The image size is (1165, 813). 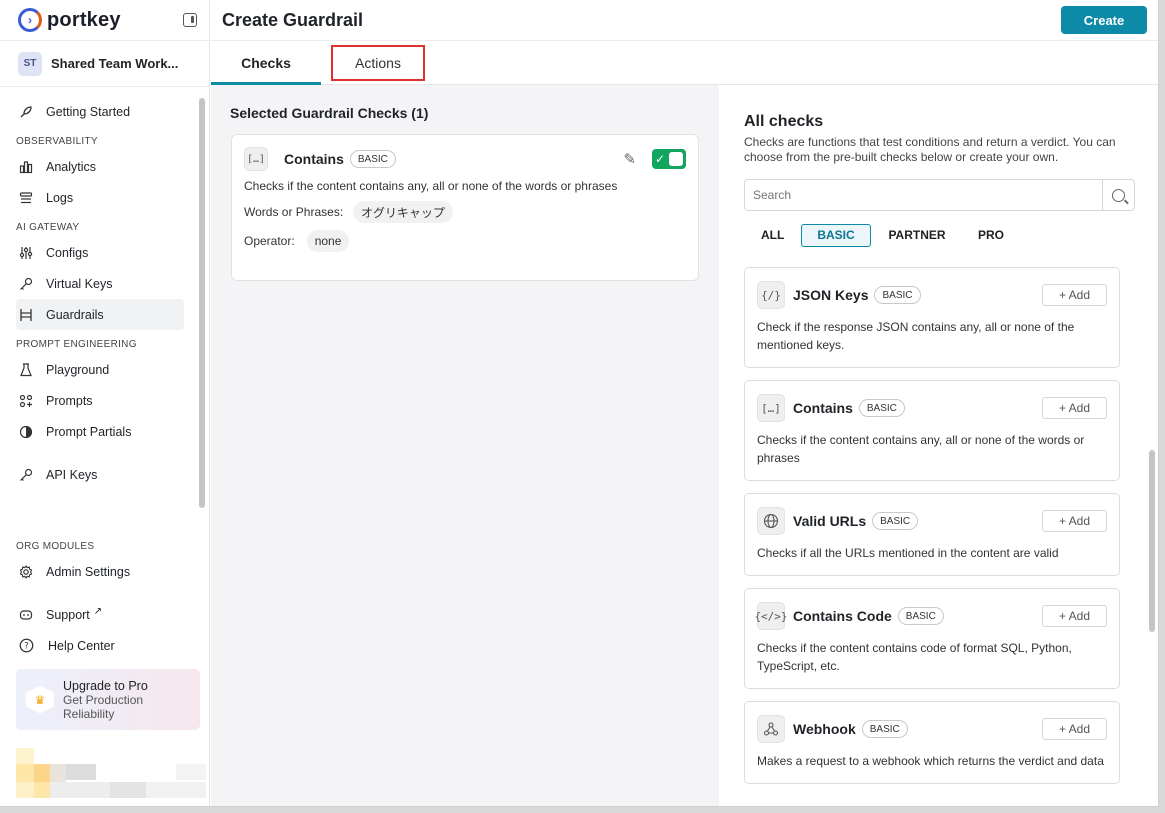 I want to click on help-icon: ?, so click(x=26, y=646).